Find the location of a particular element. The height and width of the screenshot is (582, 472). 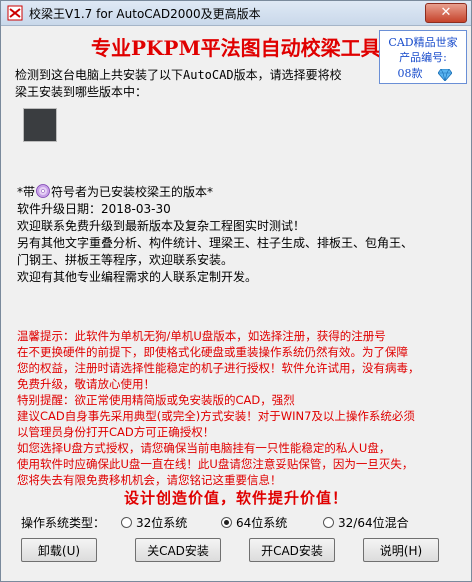

os-mixed-radio: 32/64位混合 is located at coordinates (366, 522).